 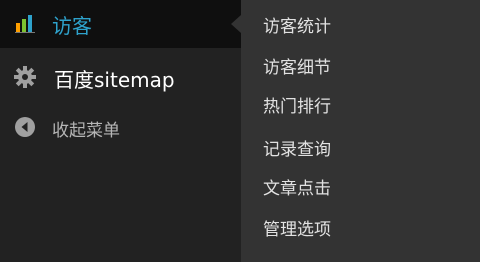 I want to click on menu-item-baidu-sitemap: 百度sitemap, so click(x=120, y=76).